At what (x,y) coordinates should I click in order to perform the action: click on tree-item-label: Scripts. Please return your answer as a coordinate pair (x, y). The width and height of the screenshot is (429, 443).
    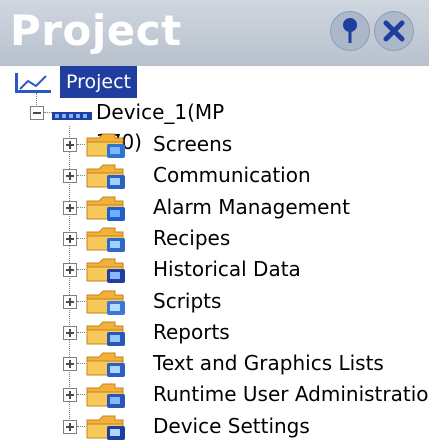
    Looking at the image, I should click on (187, 300).